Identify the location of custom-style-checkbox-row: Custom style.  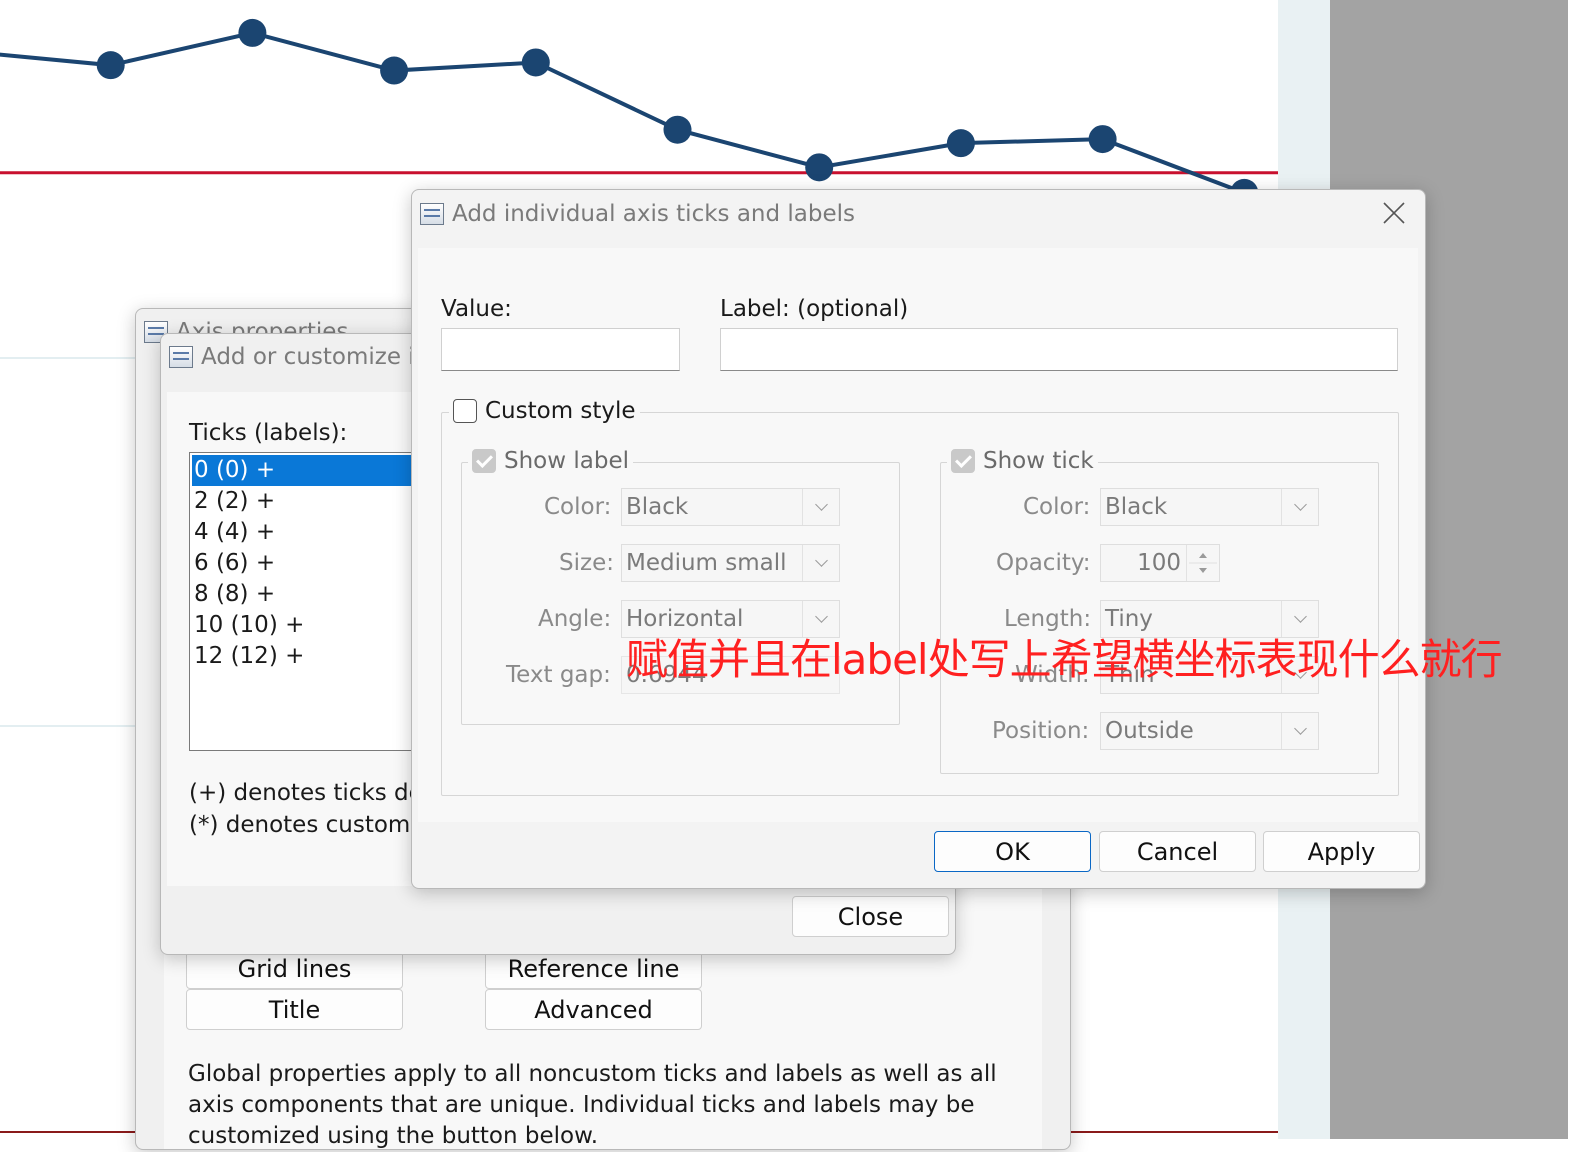
(544, 411).